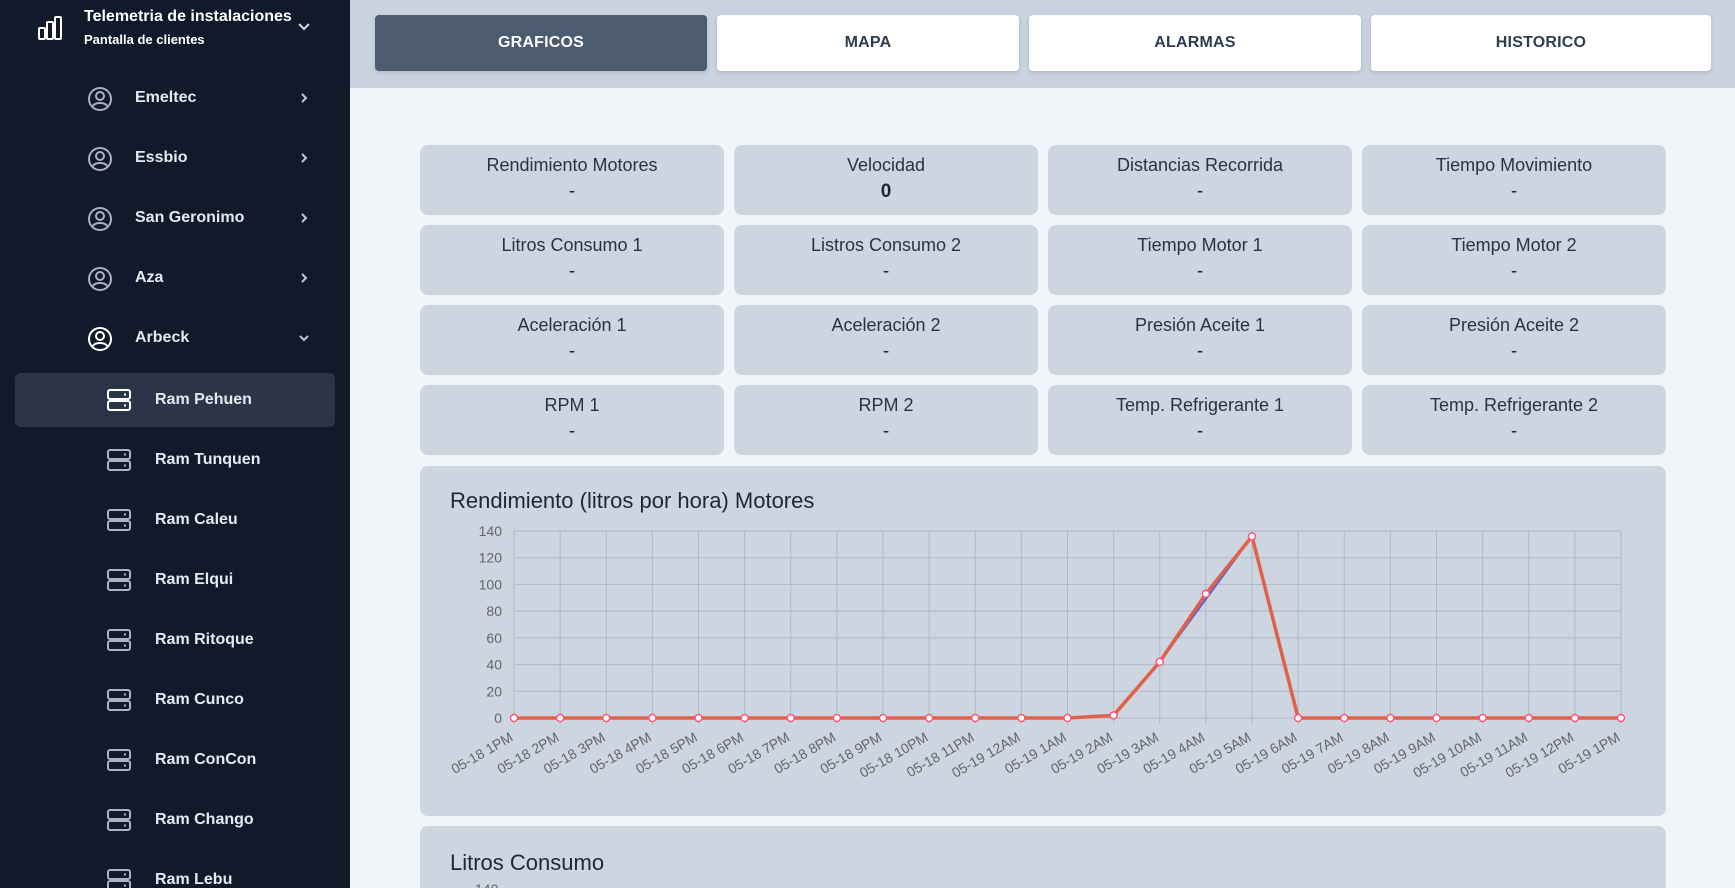  Describe the element at coordinates (494, 665) in the screenshot. I see `y-tick-label: 40` at that location.